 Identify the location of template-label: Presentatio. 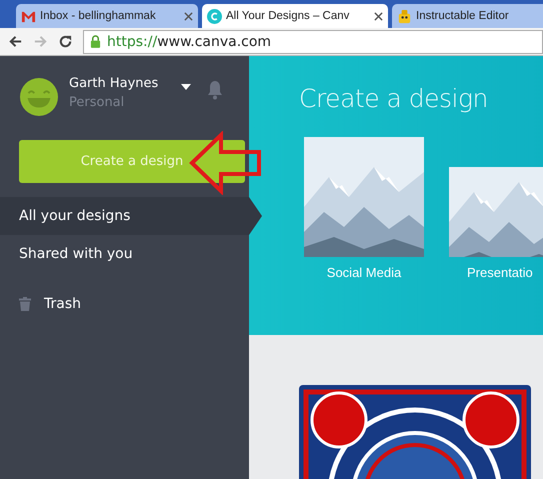
(500, 272).